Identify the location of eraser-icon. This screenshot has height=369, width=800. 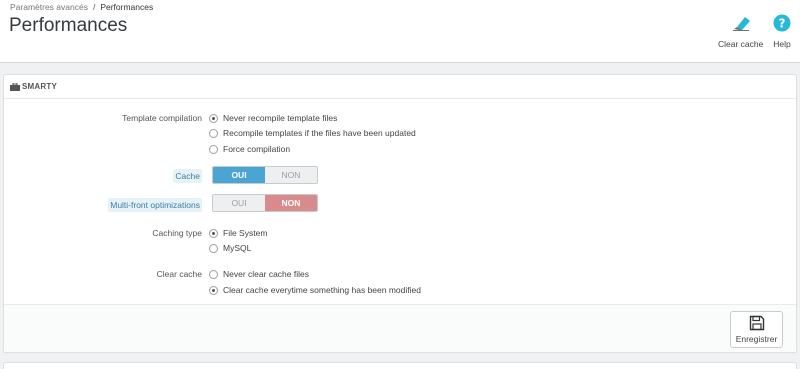
(741, 23).